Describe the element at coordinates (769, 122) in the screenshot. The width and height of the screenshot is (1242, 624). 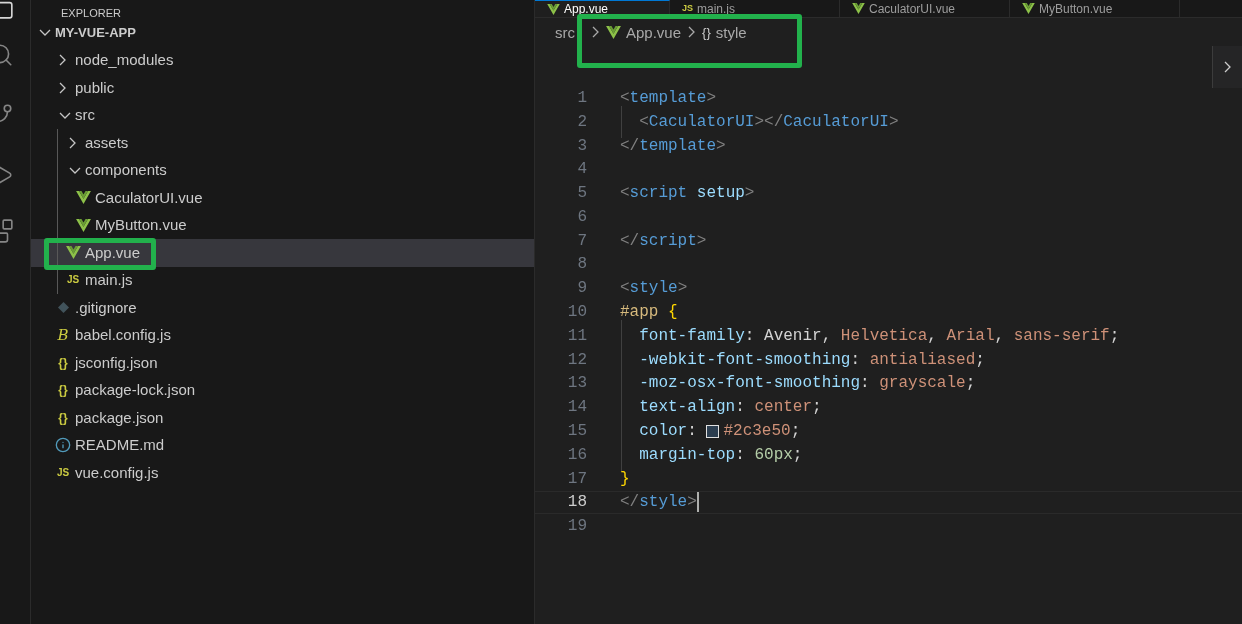
I see `code-token: ></` at that location.